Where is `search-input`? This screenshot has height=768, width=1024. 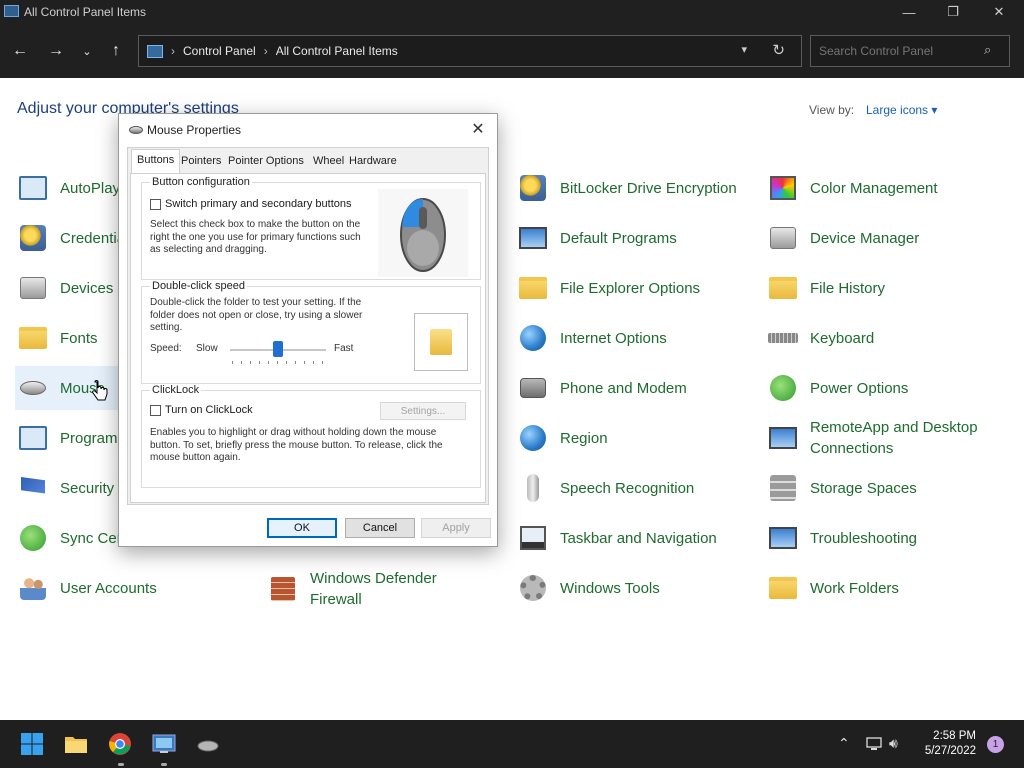
search-input is located at coordinates (910, 51).